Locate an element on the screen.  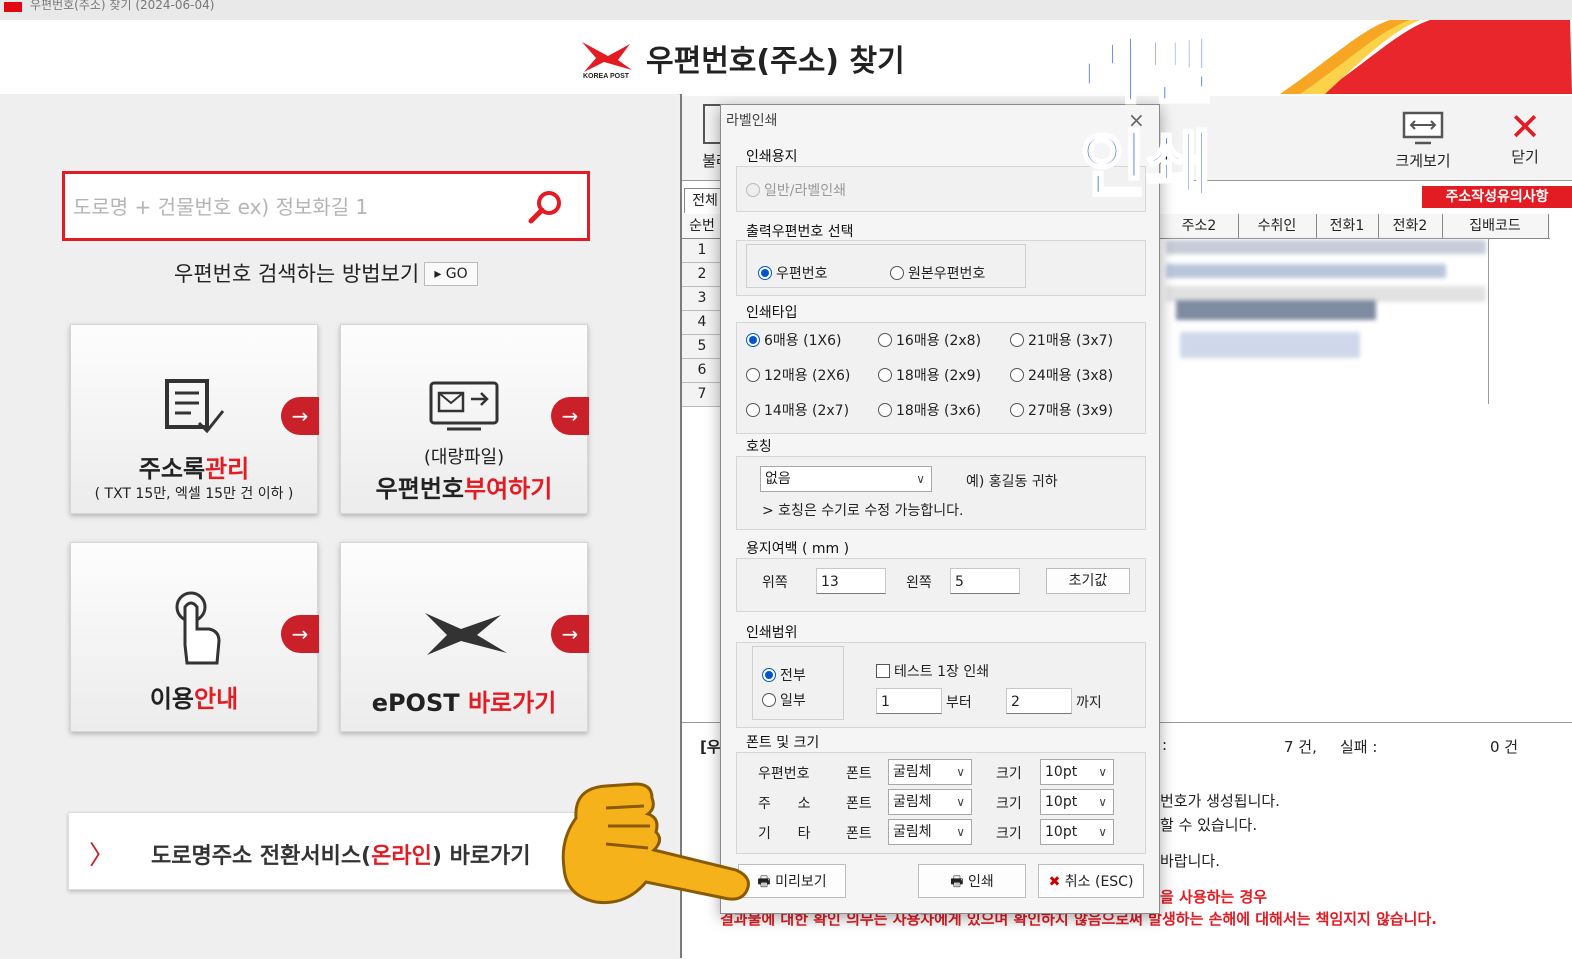
tile-usage-guide: 이용안내 → is located at coordinates (194, 637).